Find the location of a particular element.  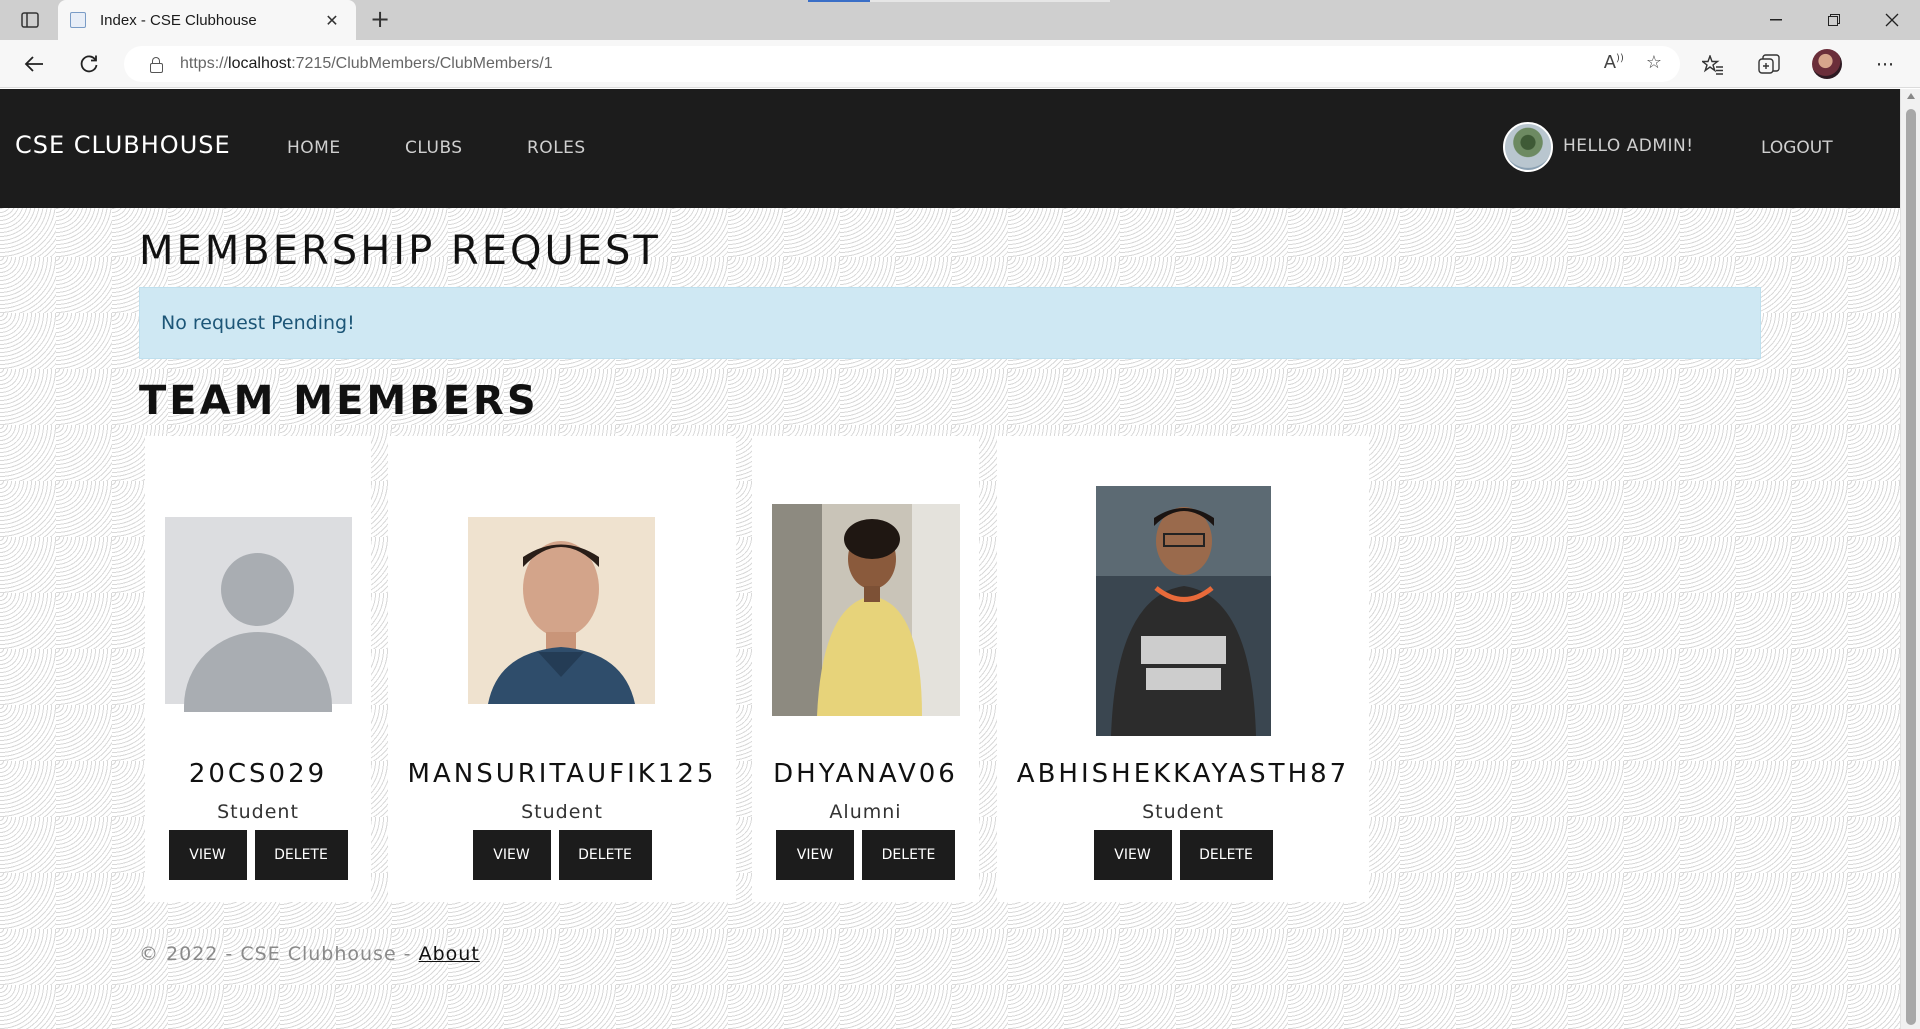

footer: © 2022 - CSE Clubhouse - About is located at coordinates (309, 954).